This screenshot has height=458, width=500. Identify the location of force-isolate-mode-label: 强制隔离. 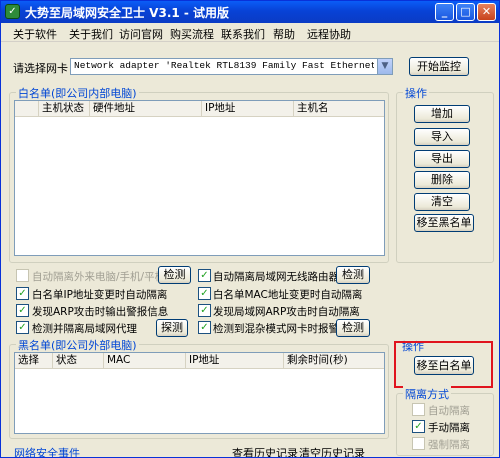
(449, 445).